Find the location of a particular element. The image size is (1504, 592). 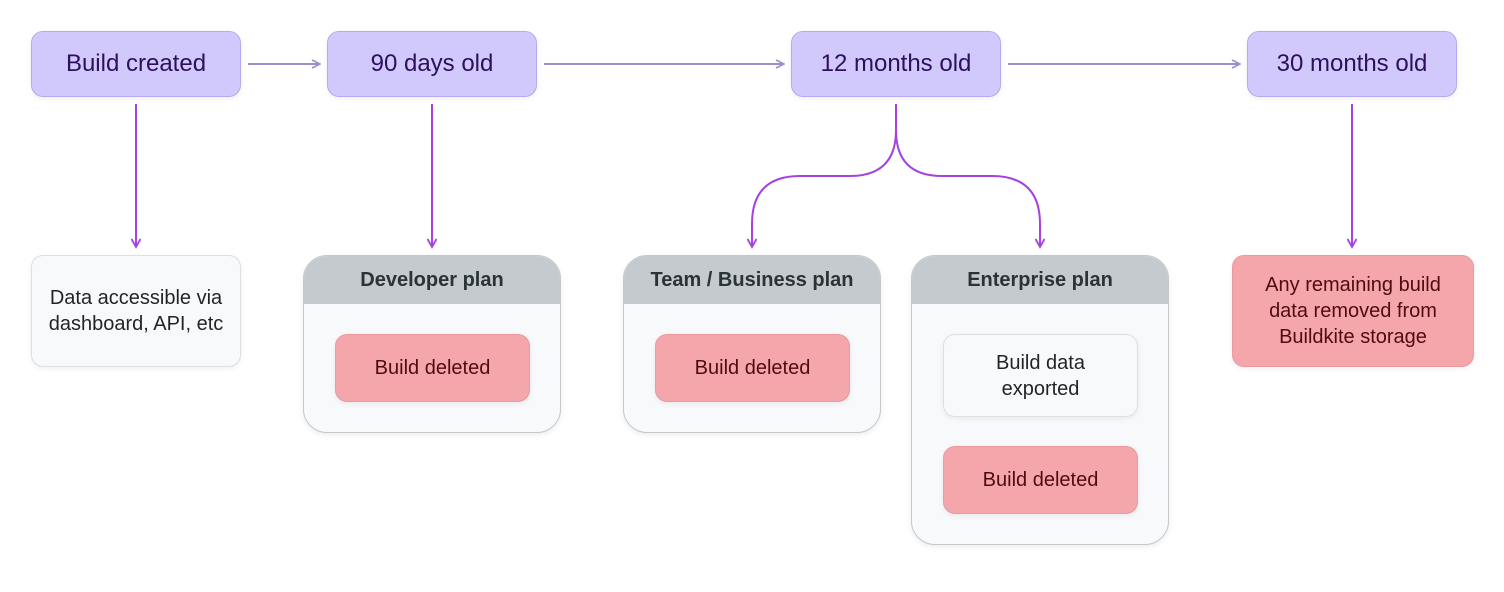

plan-team-business: Team / Business plan Build deleted is located at coordinates (752, 344).